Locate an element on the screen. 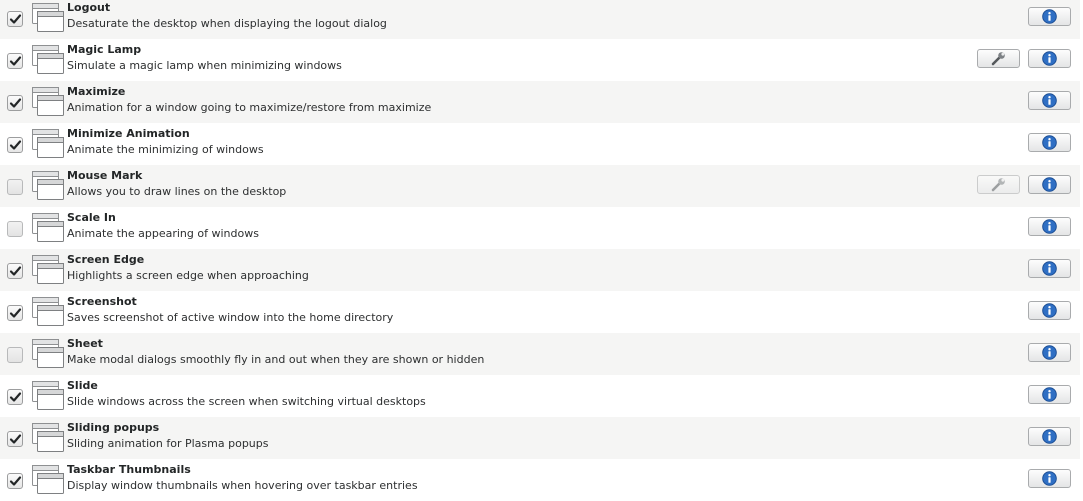 The height and width of the screenshot is (501, 1083). effect-title: Scale In is located at coordinates (91, 217).